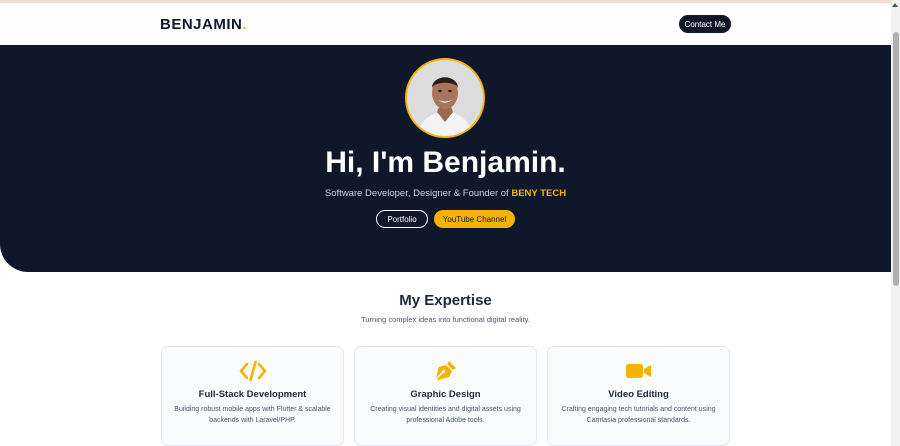 The image size is (900, 446). What do you see at coordinates (445, 24) in the screenshot?
I see `site-header: BENJAMIN. Contact Me` at bounding box center [445, 24].